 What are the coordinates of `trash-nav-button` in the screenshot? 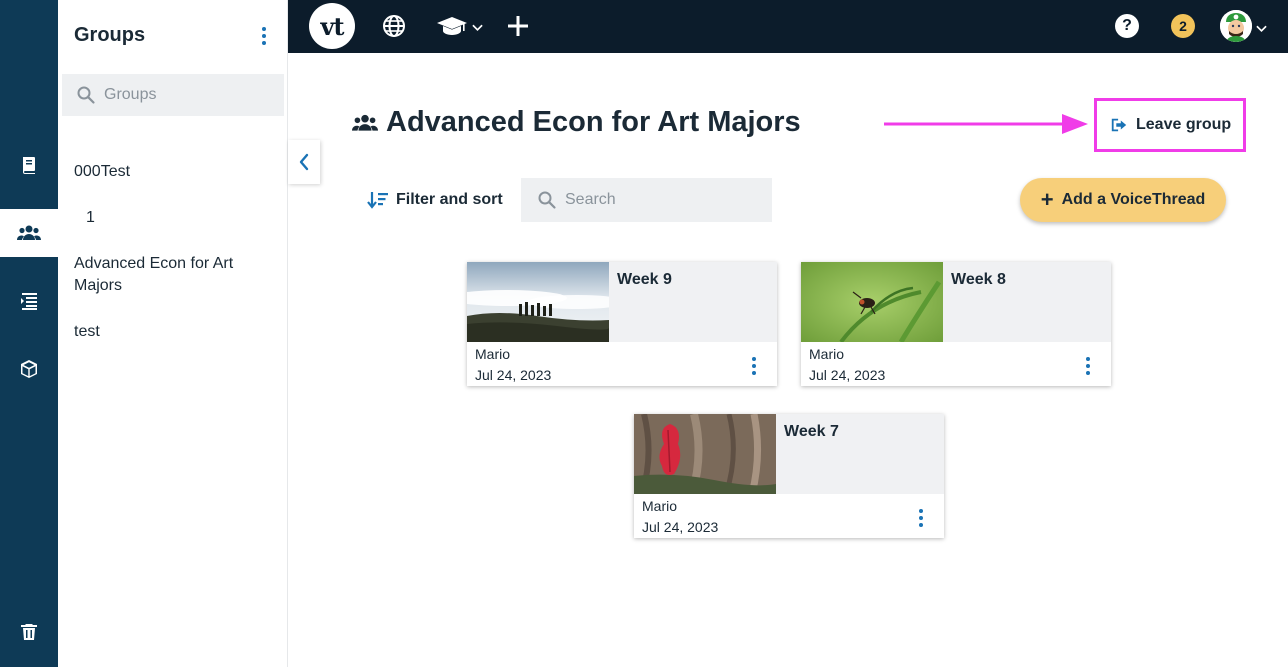 It's located at (29, 632).